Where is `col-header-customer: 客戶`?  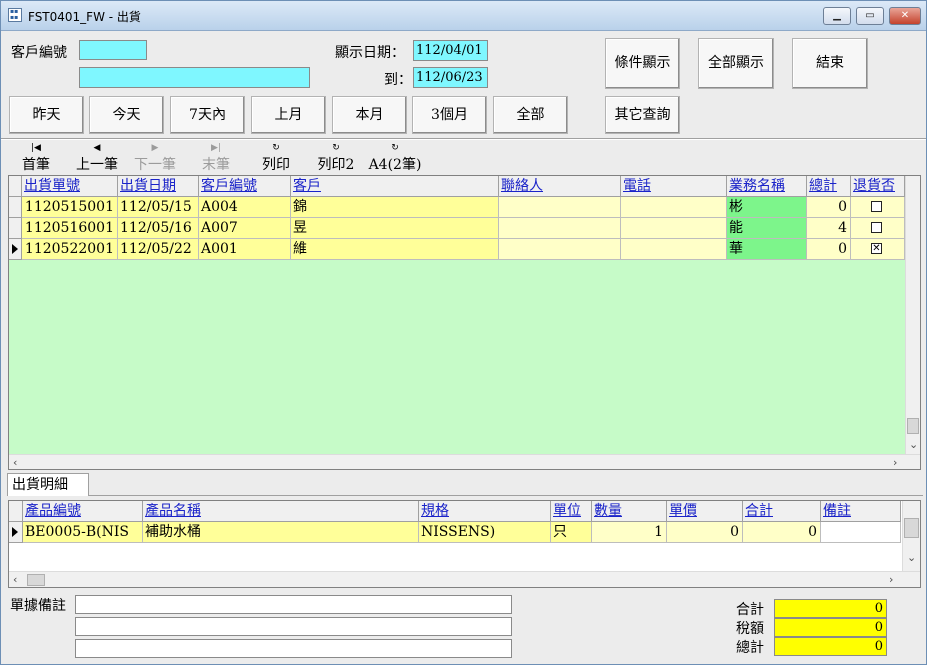
col-header-customer: 客戶 is located at coordinates (395, 186).